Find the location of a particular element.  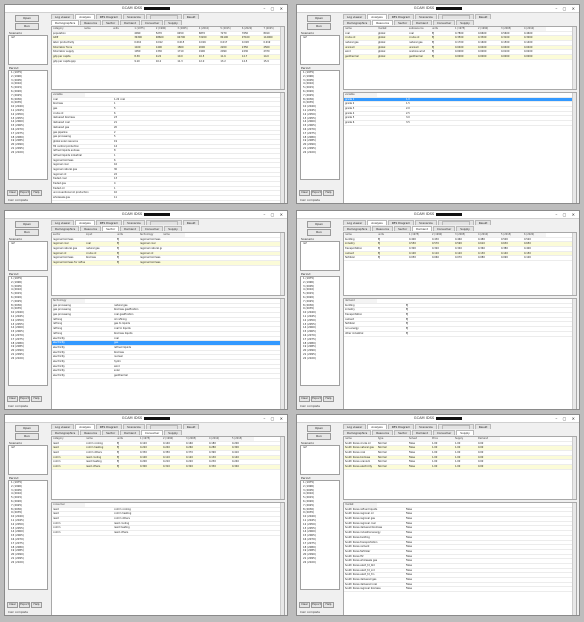

list-item: South Korea regional biomass False is located at coordinates (460, 590).